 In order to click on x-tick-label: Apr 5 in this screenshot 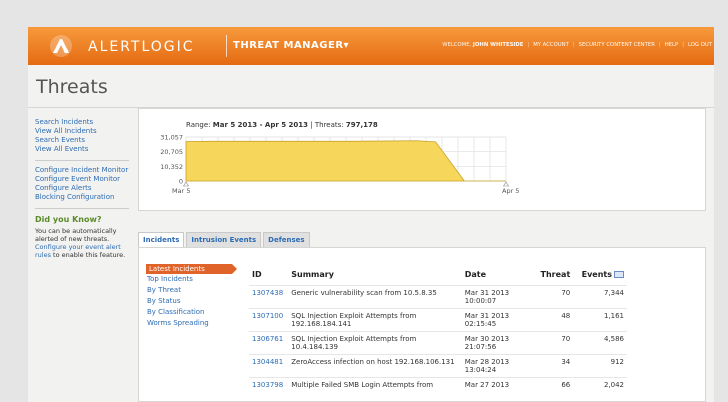, I will do `click(510, 191)`.